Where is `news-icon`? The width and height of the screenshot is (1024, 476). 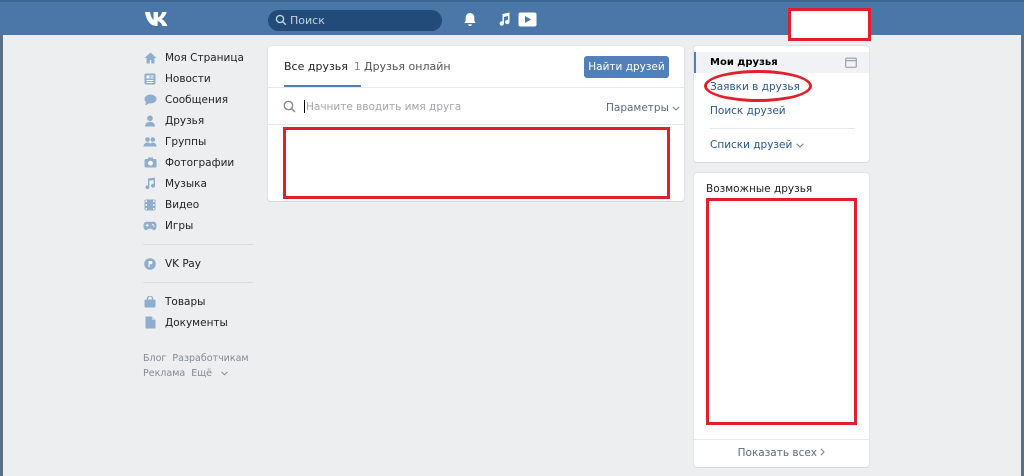 news-icon is located at coordinates (150, 79).